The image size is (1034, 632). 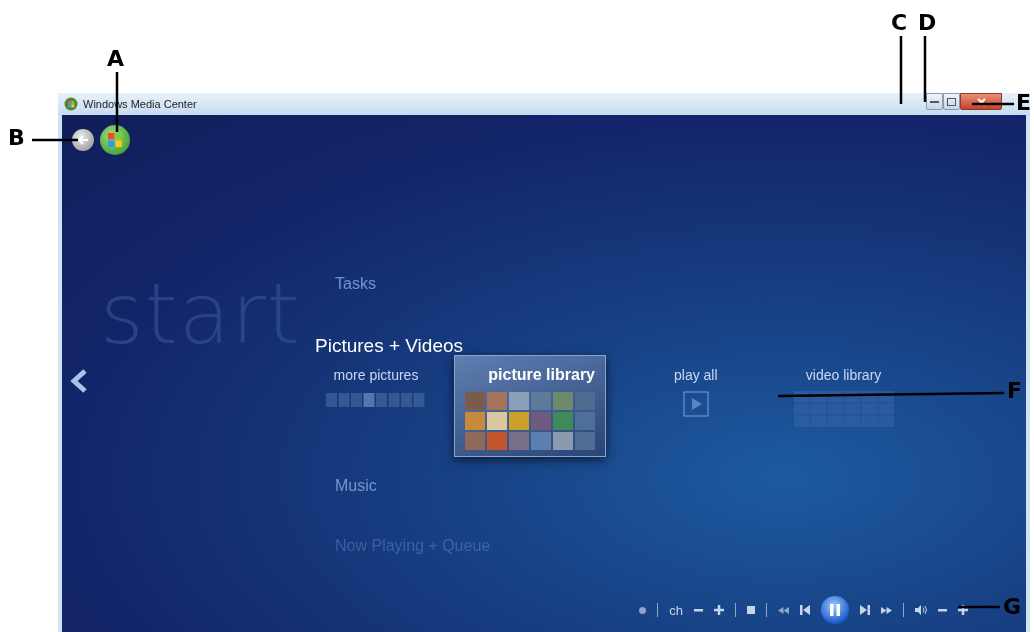 What do you see at coordinates (843, 375) in the screenshot?
I see `tile-label: video library` at bounding box center [843, 375].